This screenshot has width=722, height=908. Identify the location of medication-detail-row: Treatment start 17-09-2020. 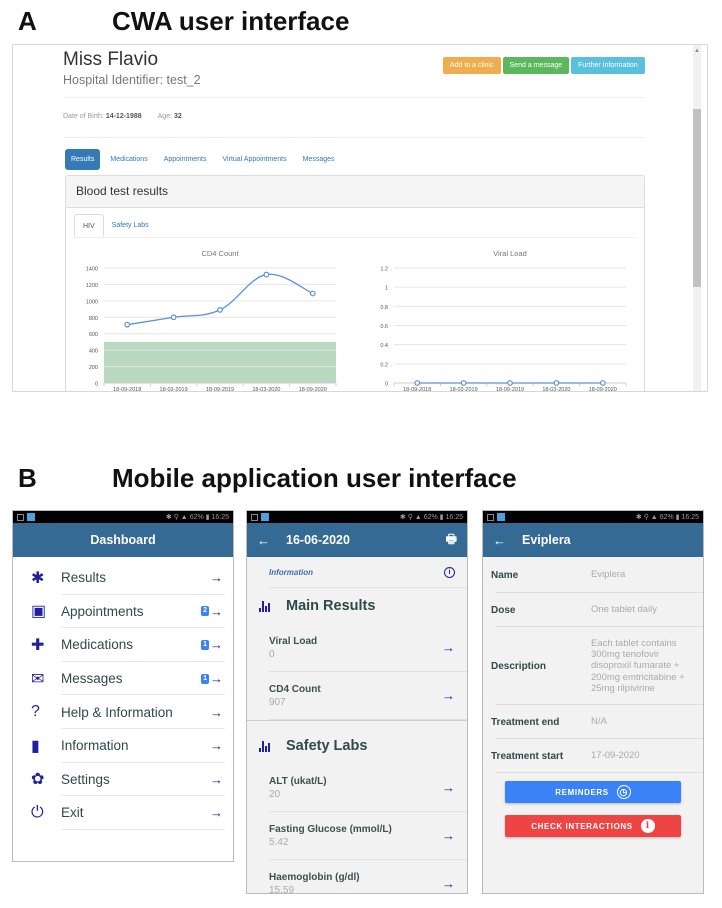
(593, 756).